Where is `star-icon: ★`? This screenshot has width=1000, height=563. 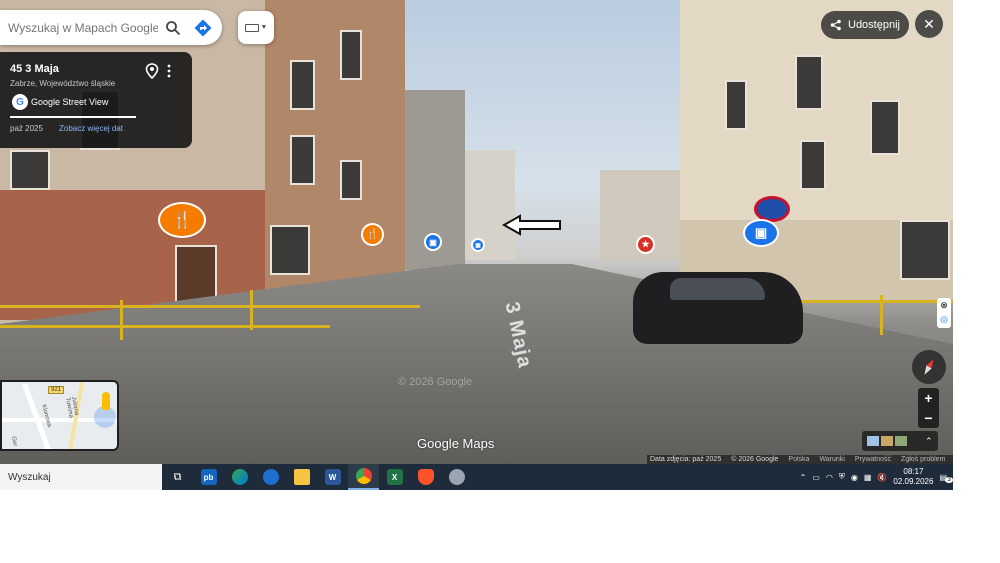
star-icon: ★ is located at coordinates (645, 244).